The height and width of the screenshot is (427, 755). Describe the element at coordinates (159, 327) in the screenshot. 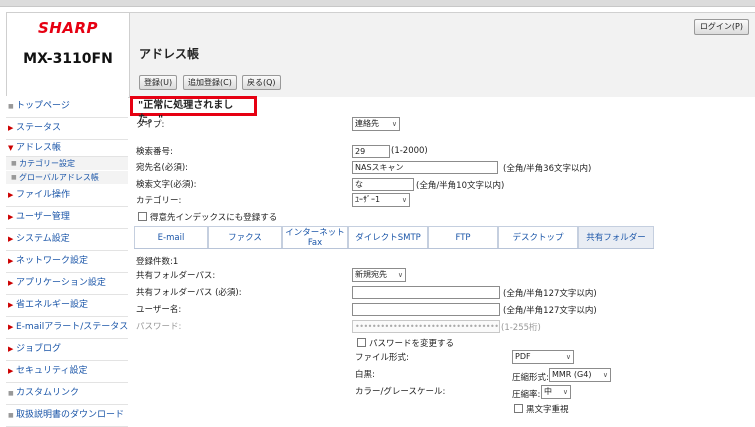

I see `password-label: パスワード:` at that location.